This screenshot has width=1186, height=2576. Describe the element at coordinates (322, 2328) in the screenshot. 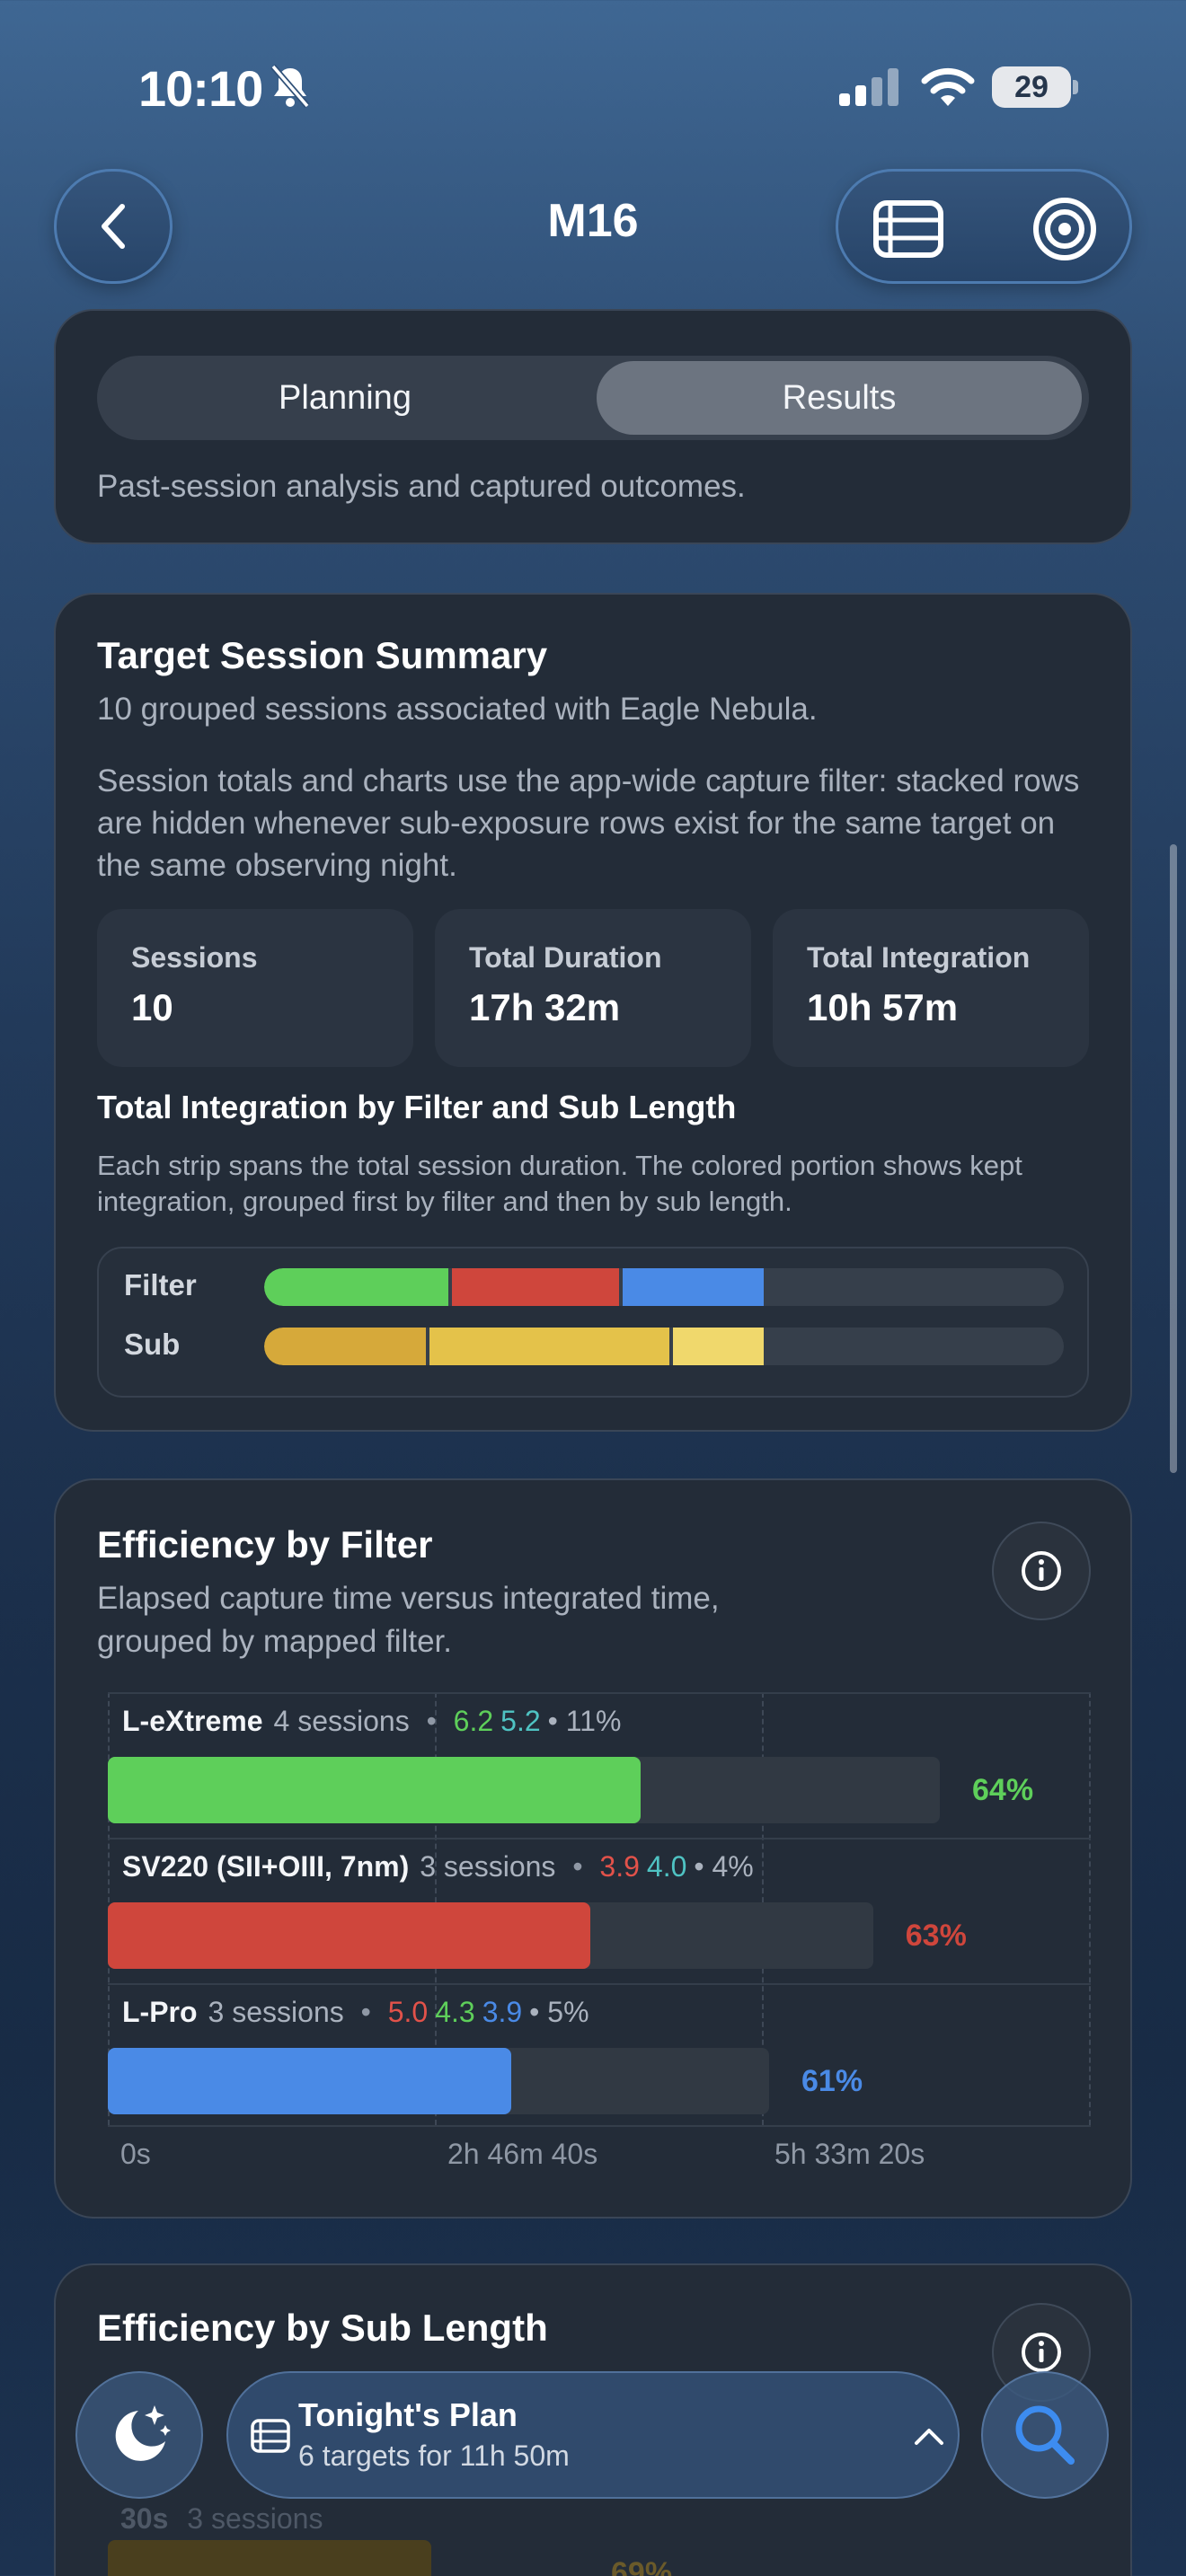

I see `efficiency-sub-title: Efficiency by Sub Length` at that location.